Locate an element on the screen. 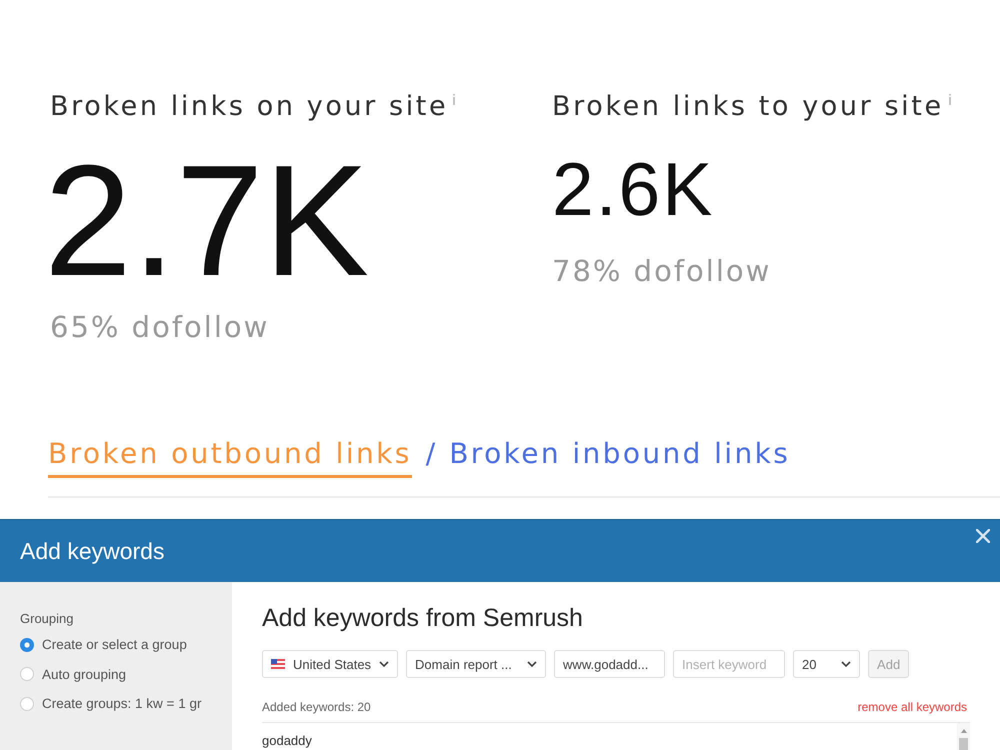  radio-label: Auto grouping is located at coordinates (84, 674).